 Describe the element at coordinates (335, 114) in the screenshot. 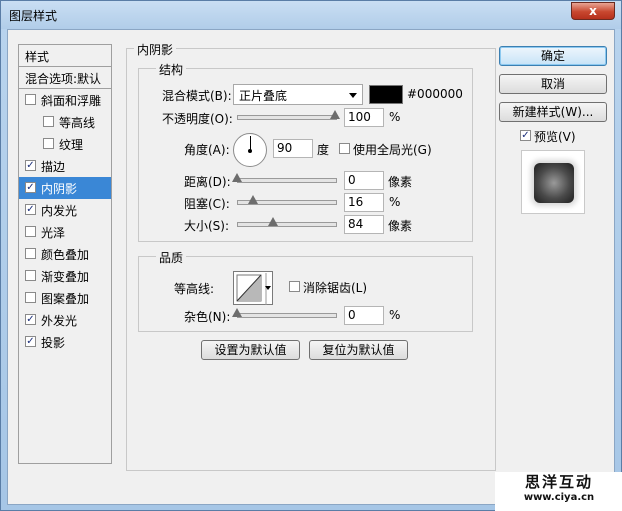

I see `opacity-slider-thumb` at that location.